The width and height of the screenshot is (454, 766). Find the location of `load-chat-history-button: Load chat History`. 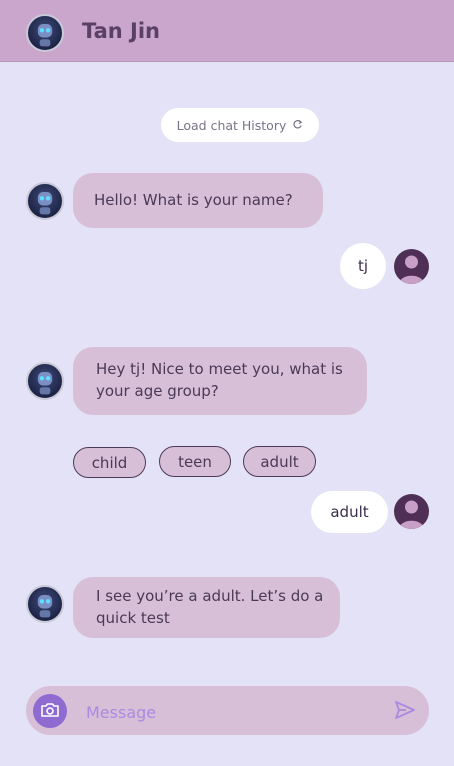

load-chat-history-button: Load chat History is located at coordinates (240, 125).